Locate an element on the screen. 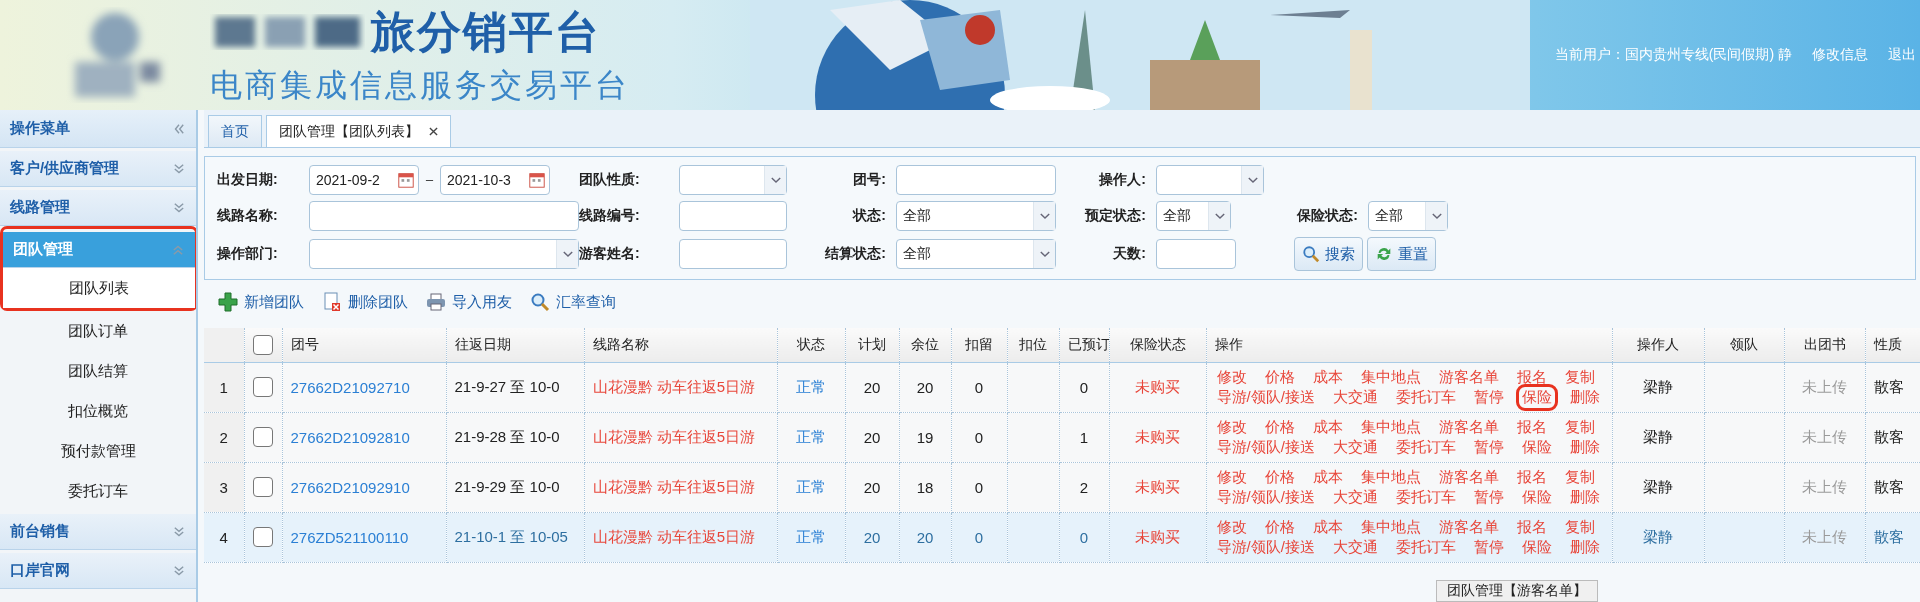 Image resolution: width=1920 pixels, height=602 pixels. table-cell: 276ZD521100110 is located at coordinates (364, 537).